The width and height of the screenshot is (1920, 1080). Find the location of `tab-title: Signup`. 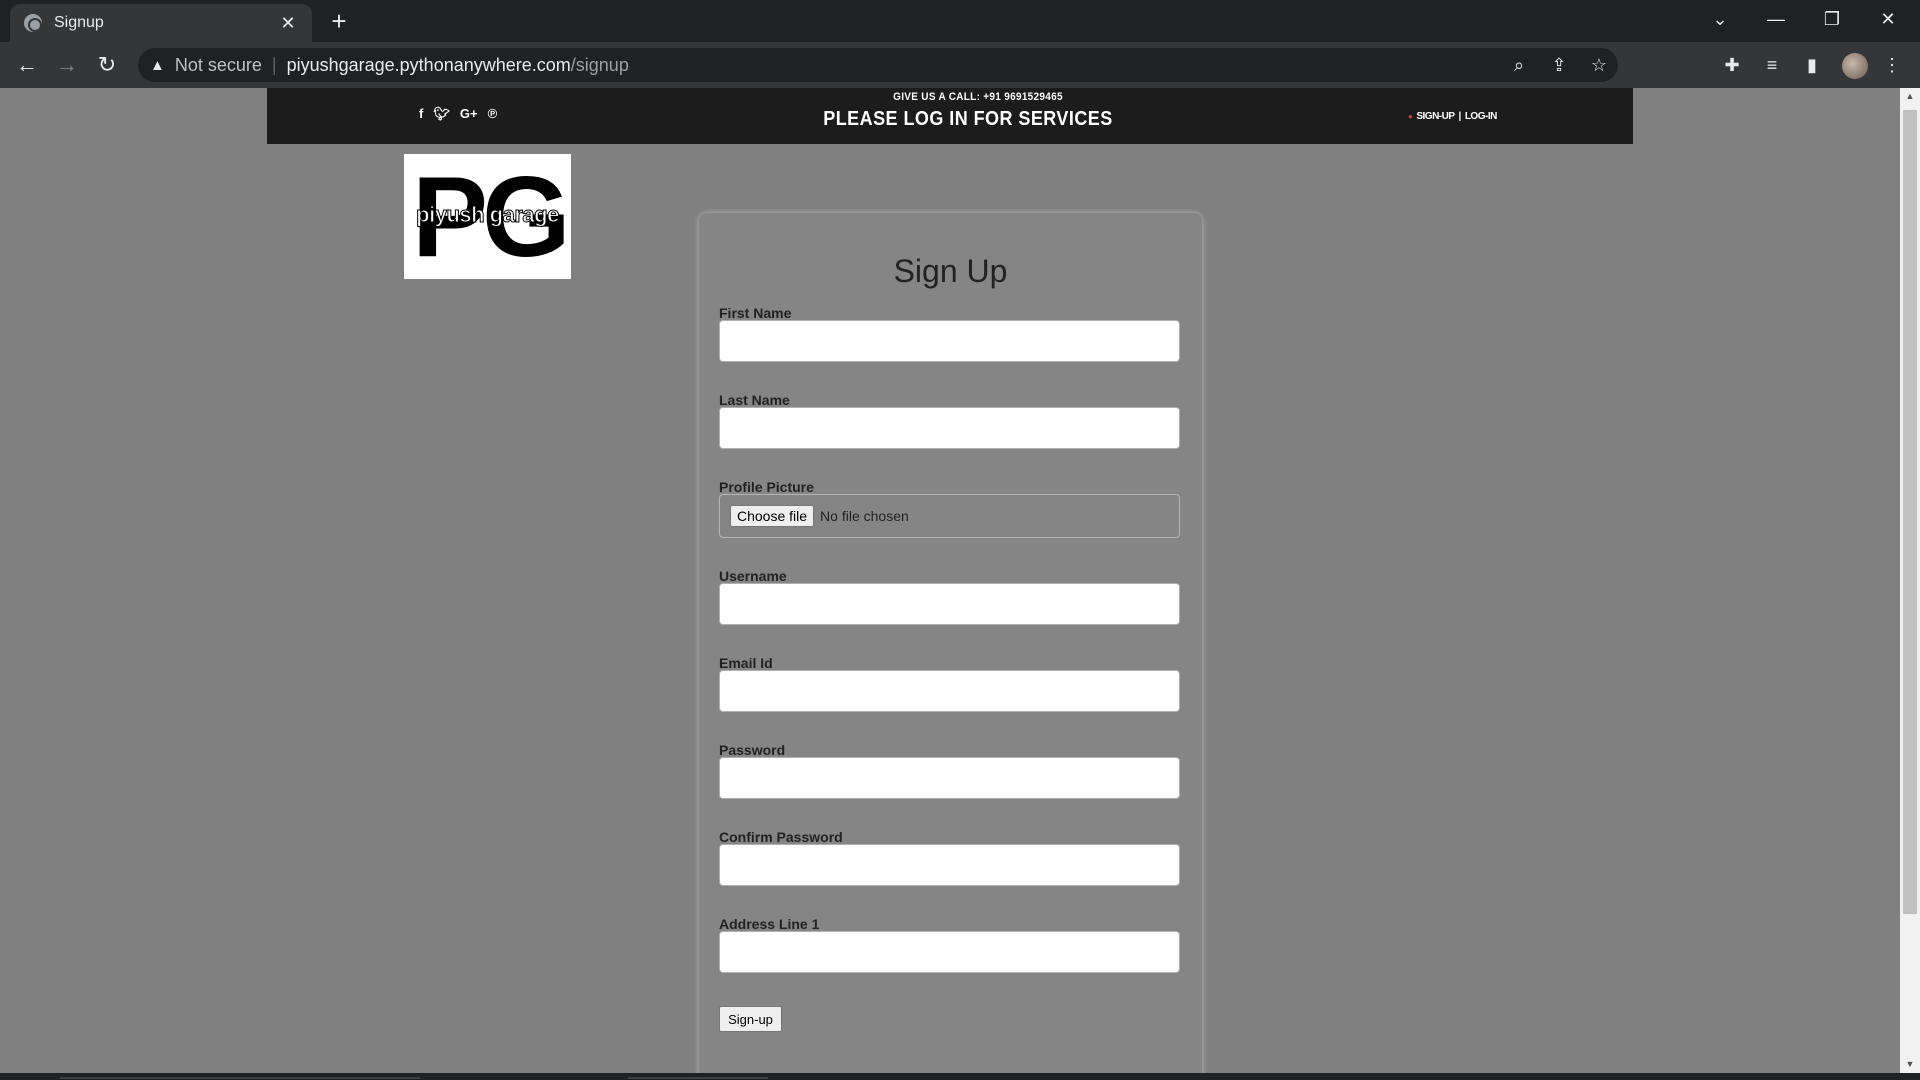

tab-title: Signup is located at coordinates (79, 22).